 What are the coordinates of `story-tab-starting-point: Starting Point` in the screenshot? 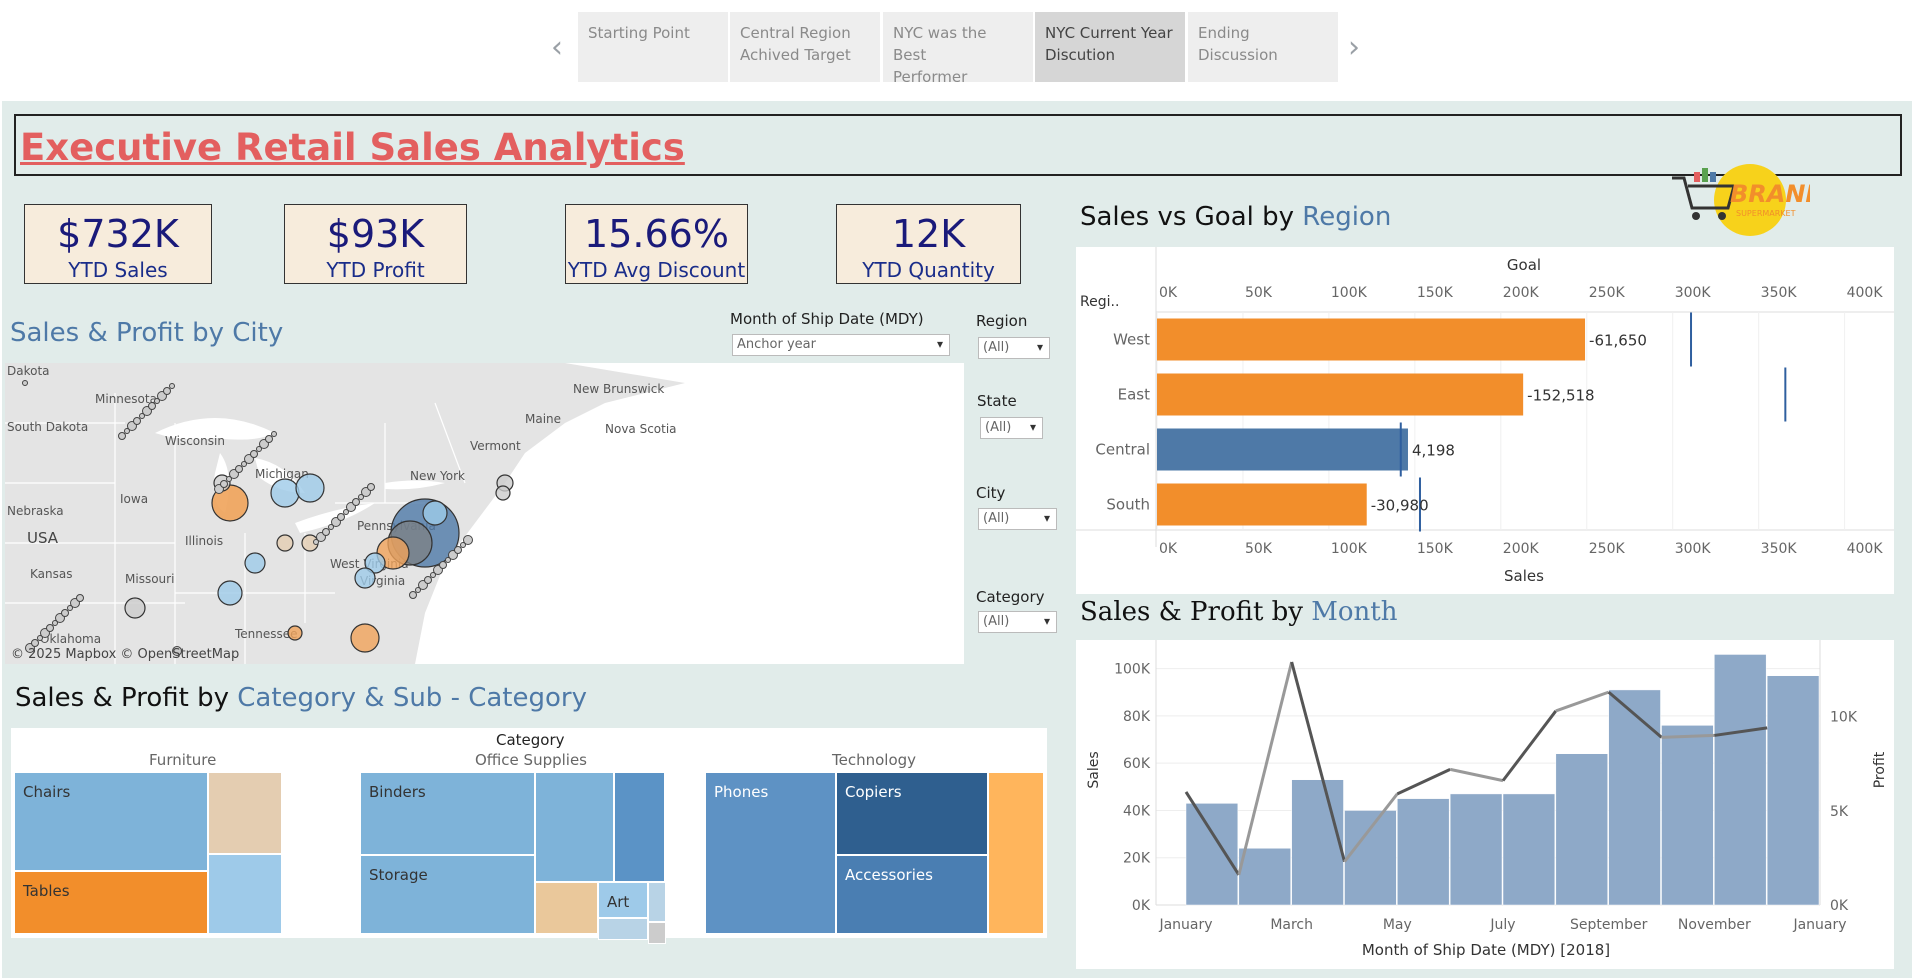 It's located at (653, 47).